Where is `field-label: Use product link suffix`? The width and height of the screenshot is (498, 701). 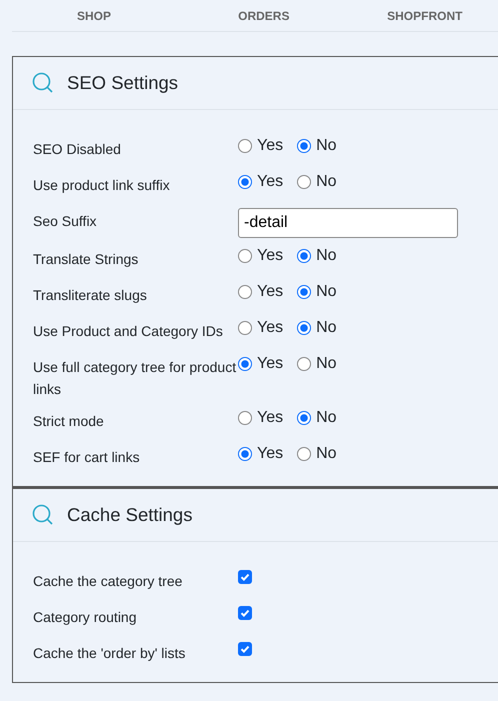
field-label: Use product link suffix is located at coordinates (102, 185).